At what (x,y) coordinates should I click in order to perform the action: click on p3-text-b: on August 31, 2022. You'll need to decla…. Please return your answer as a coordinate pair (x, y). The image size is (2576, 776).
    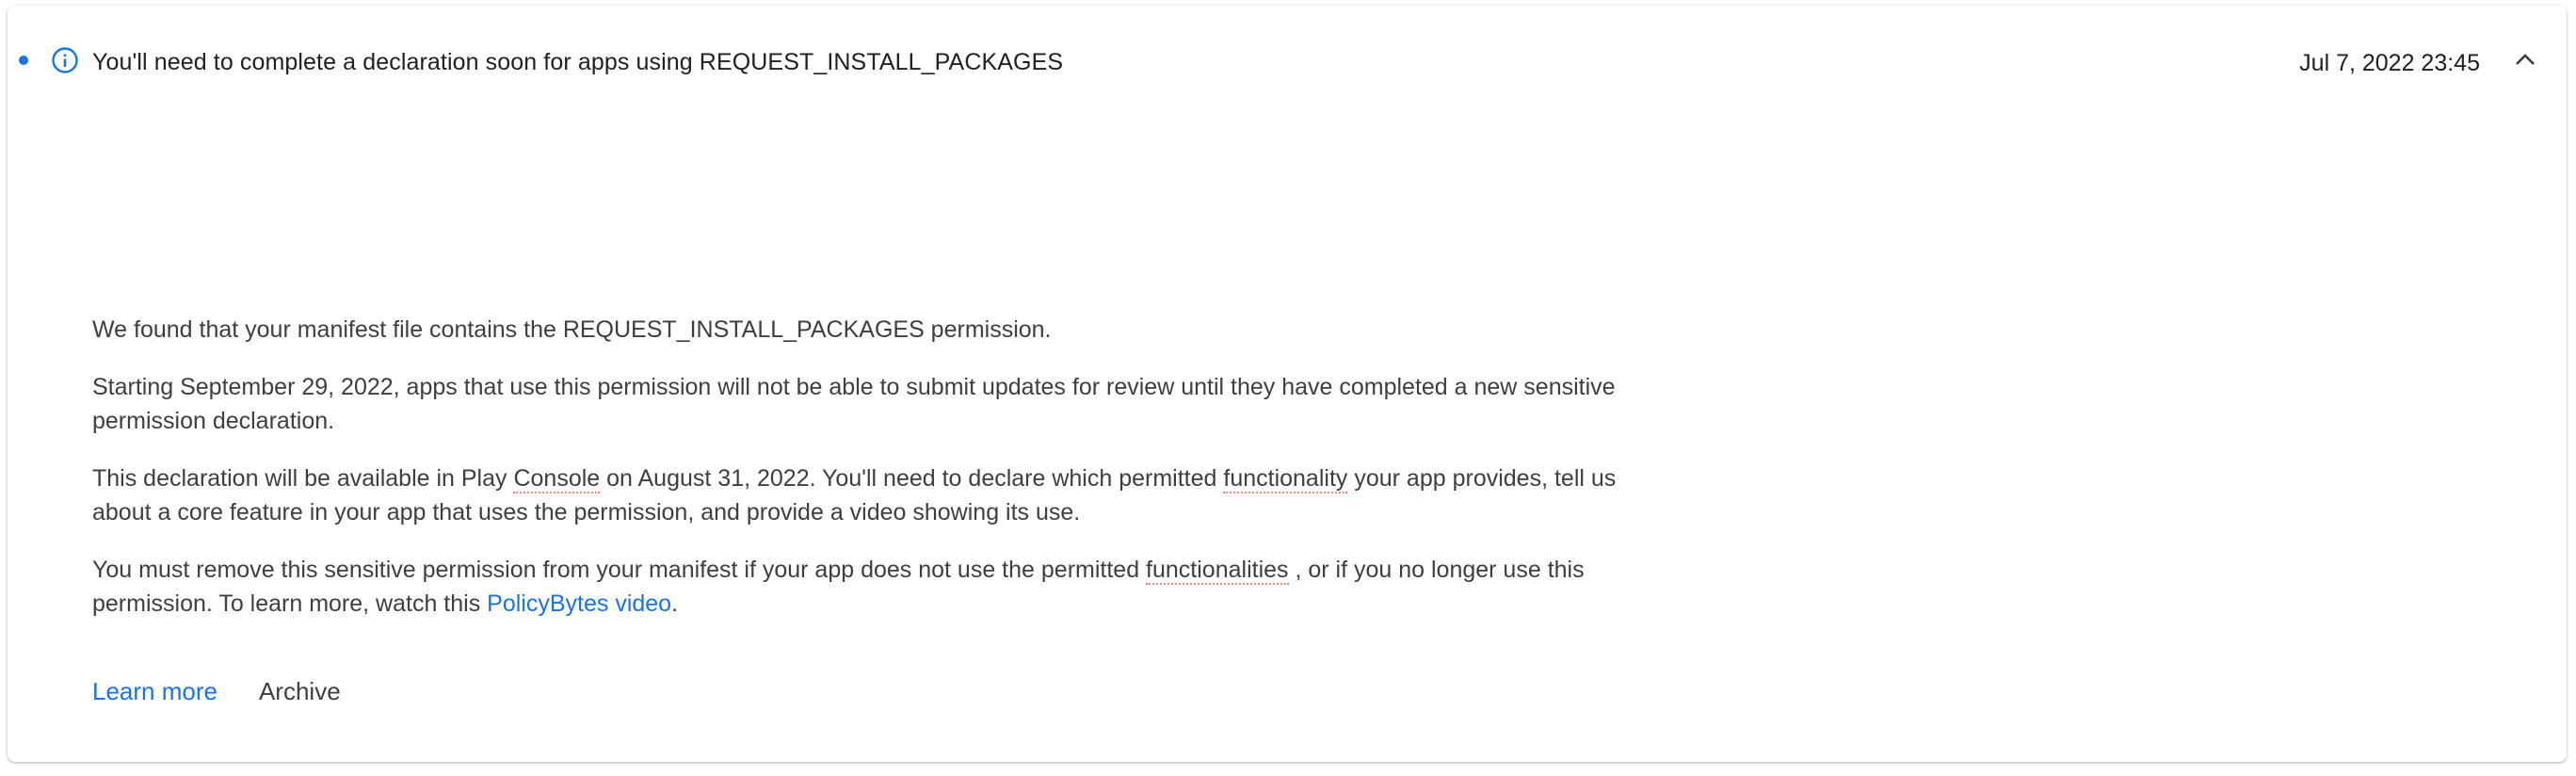
    Looking at the image, I should click on (912, 478).